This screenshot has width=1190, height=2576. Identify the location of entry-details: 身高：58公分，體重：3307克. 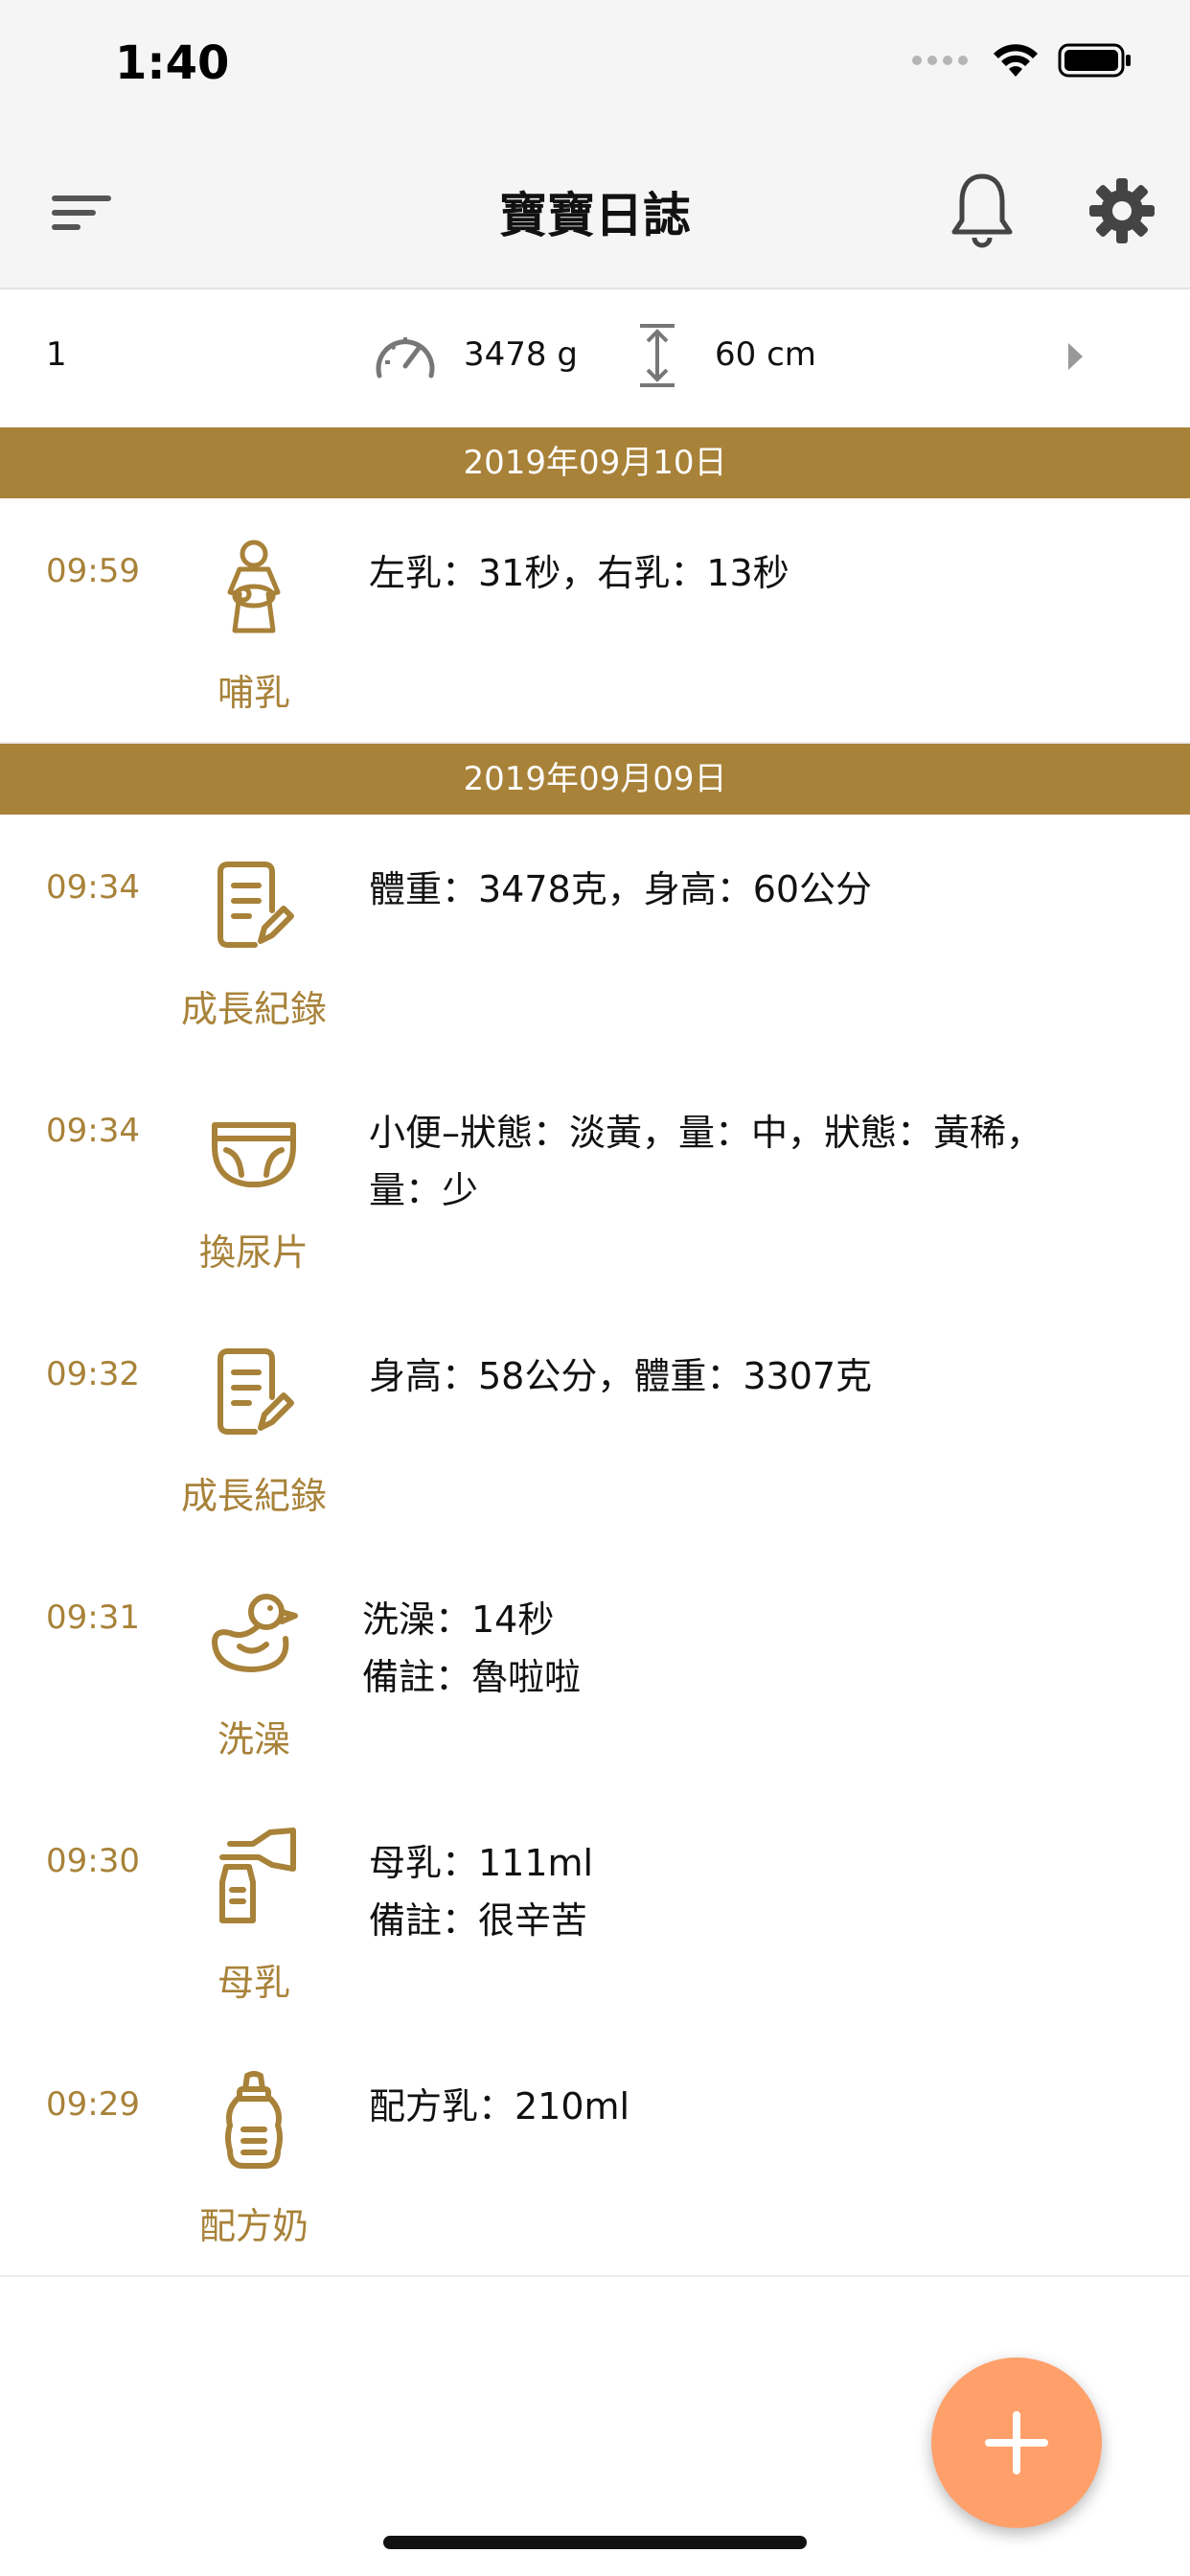
(752, 1376).